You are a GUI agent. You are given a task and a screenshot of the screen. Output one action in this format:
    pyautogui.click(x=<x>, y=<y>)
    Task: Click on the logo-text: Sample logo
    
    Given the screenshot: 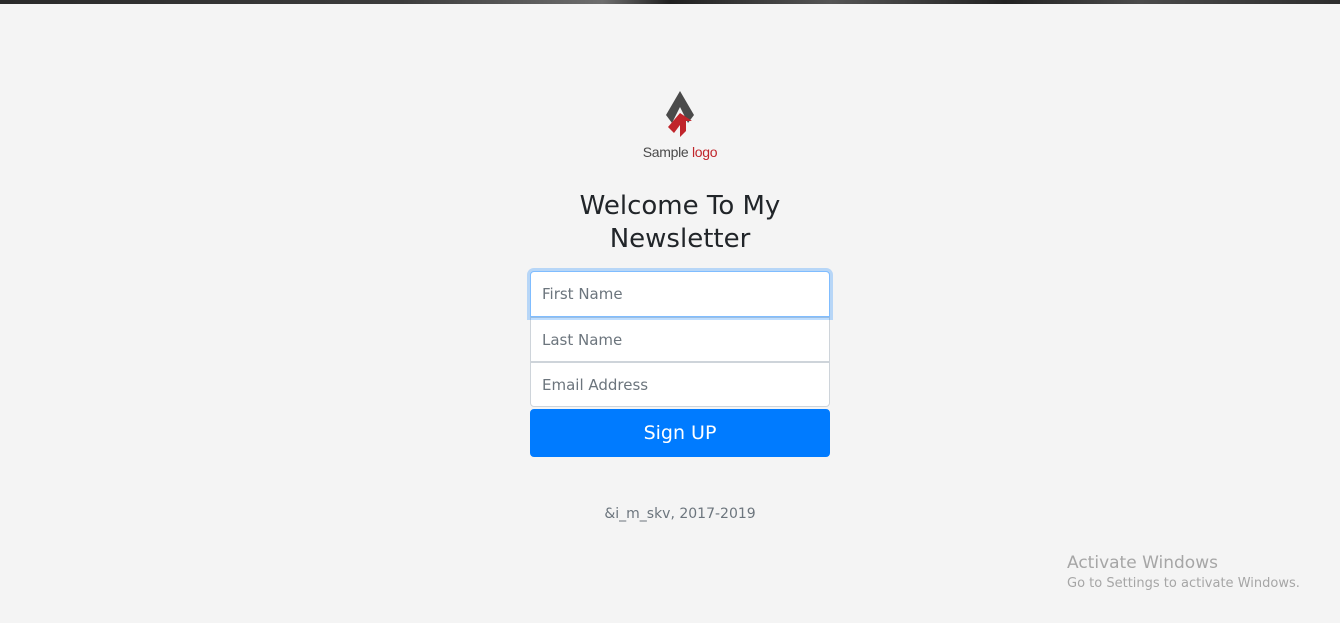 What is the action you would take?
    pyautogui.click(x=680, y=152)
    